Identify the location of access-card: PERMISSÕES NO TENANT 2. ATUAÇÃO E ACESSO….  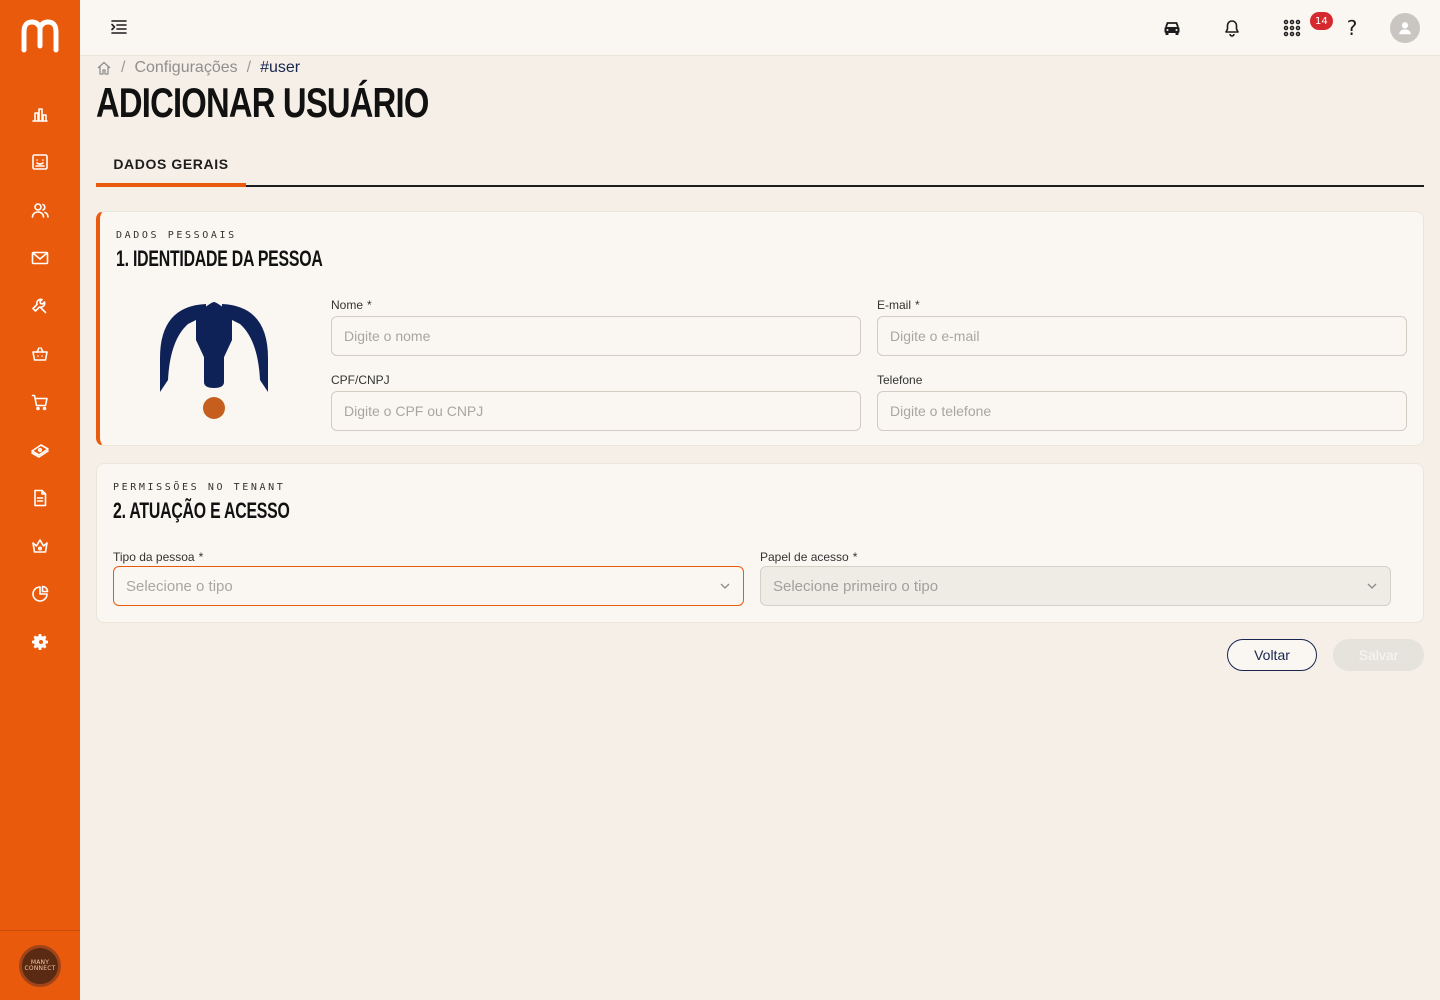
(760, 543).